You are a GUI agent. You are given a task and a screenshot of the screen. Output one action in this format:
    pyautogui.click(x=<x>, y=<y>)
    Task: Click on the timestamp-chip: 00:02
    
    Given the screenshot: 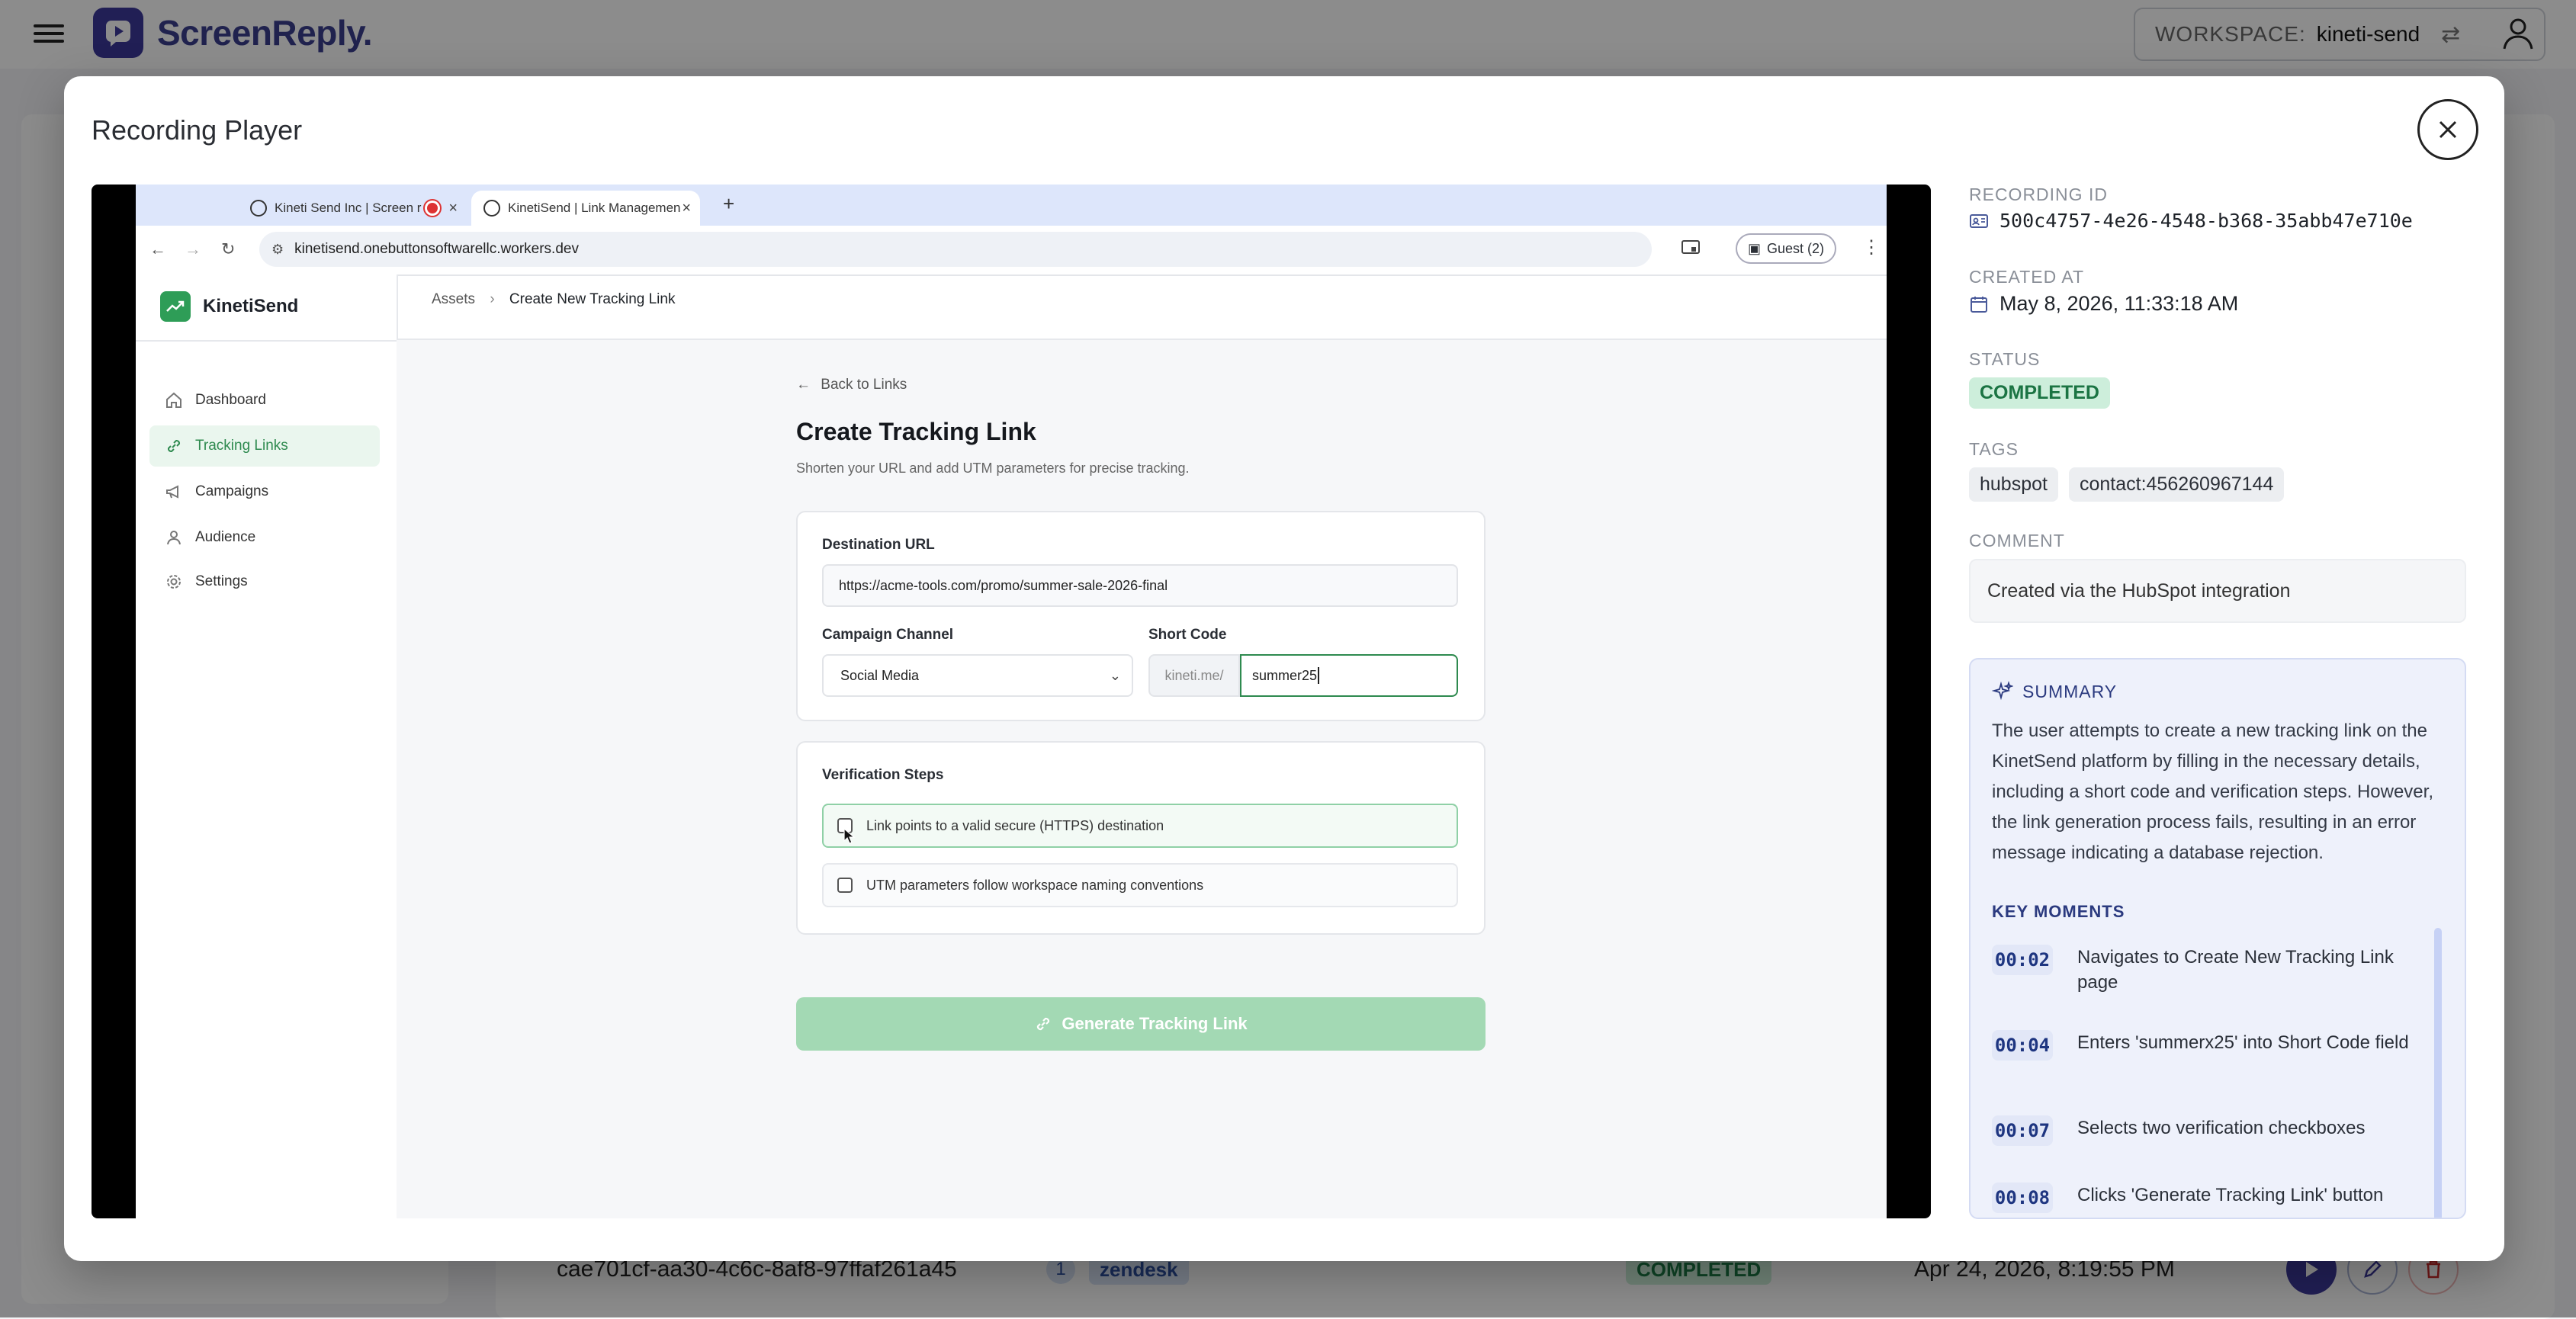 What is the action you would take?
    pyautogui.click(x=2022, y=960)
    